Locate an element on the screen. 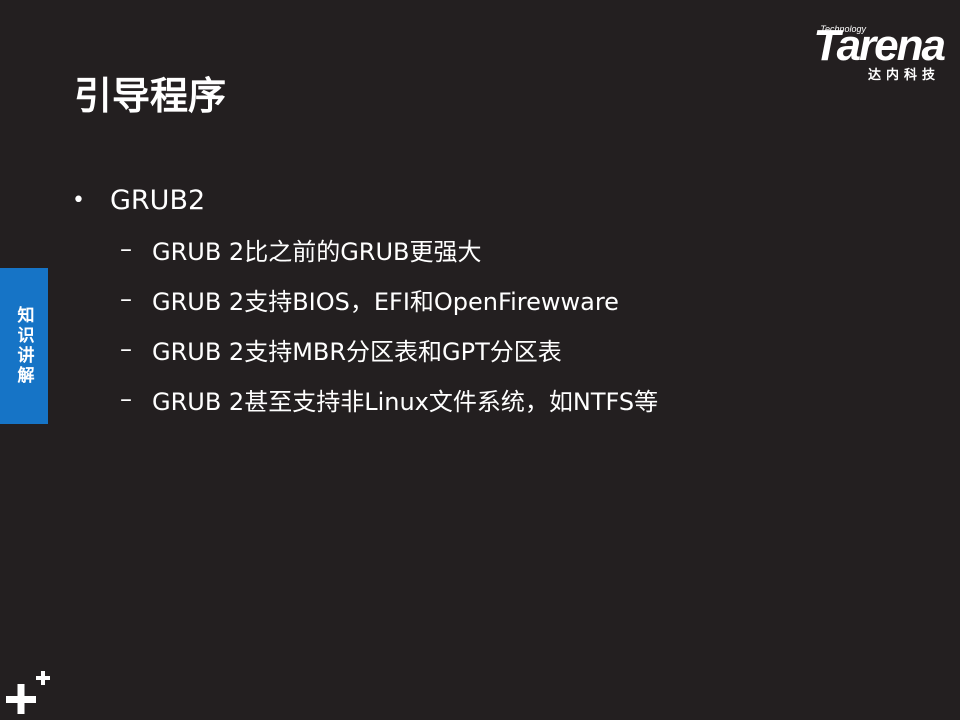  sub-item-text: GRUB 2支持MBR分区表和GPT分区表 is located at coordinates (357, 351).